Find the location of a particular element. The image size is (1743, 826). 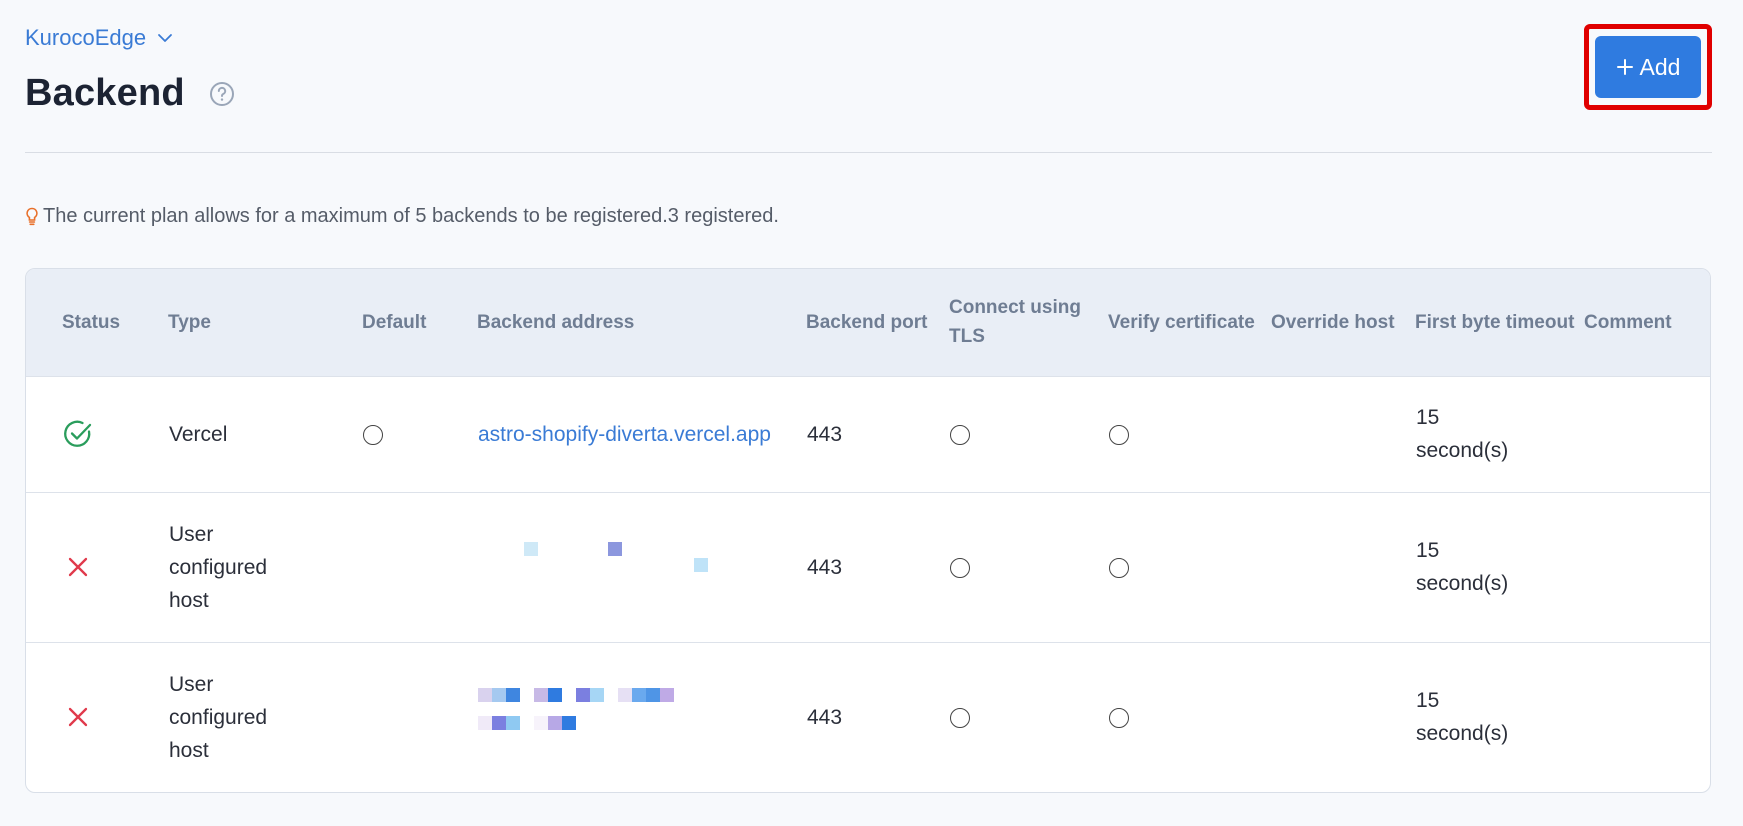

title-row: Backend is located at coordinates (130, 93).